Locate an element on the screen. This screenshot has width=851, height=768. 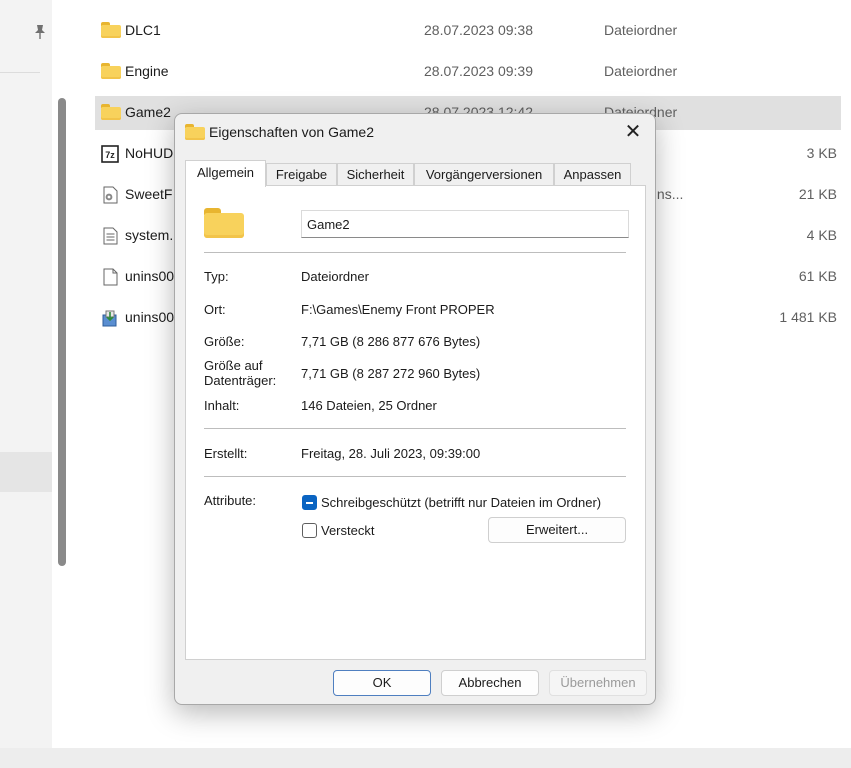
disk-size-value: 7,71 GB (8 287 272 960 Bytes) is located at coordinates (391, 373).